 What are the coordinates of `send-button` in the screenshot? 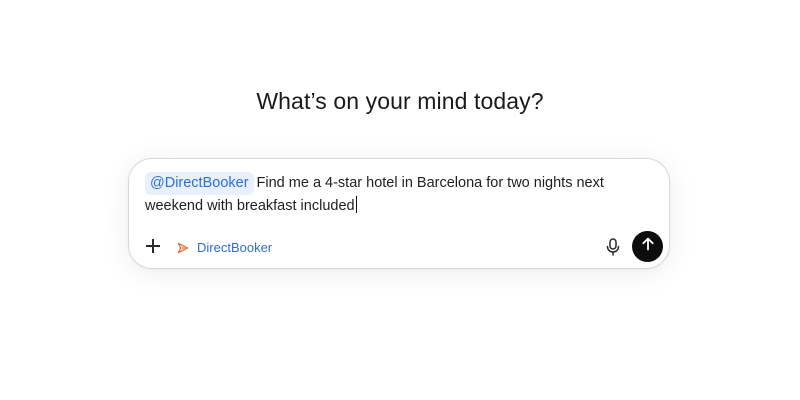 It's located at (647, 246).